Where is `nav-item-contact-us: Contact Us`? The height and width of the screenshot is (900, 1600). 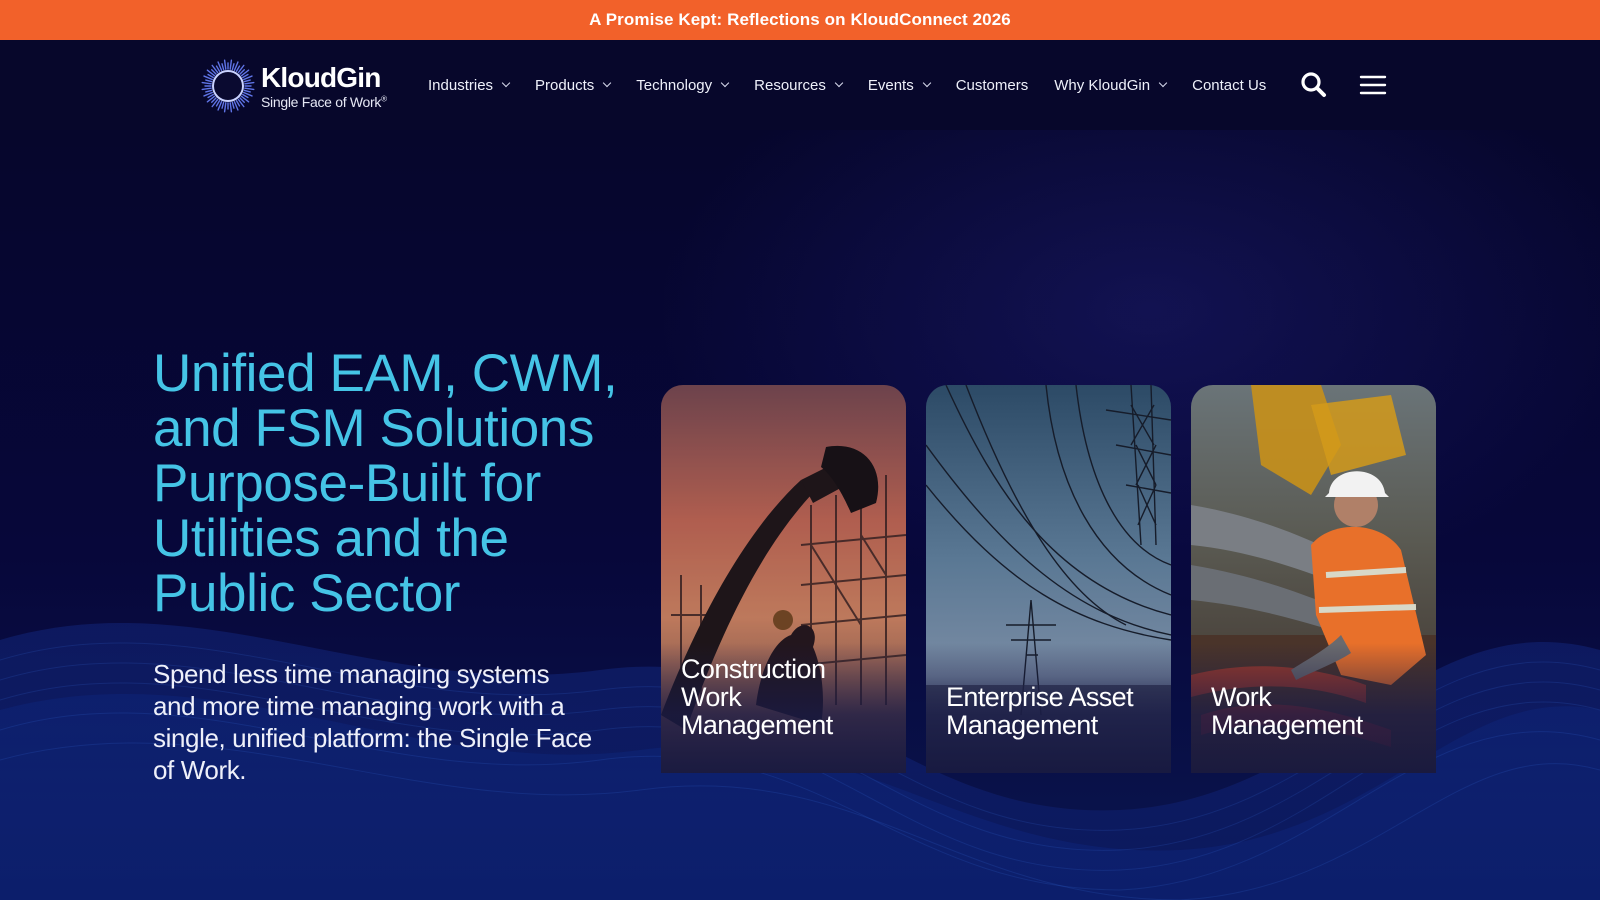
nav-item-contact-us: Contact Us is located at coordinates (1229, 85).